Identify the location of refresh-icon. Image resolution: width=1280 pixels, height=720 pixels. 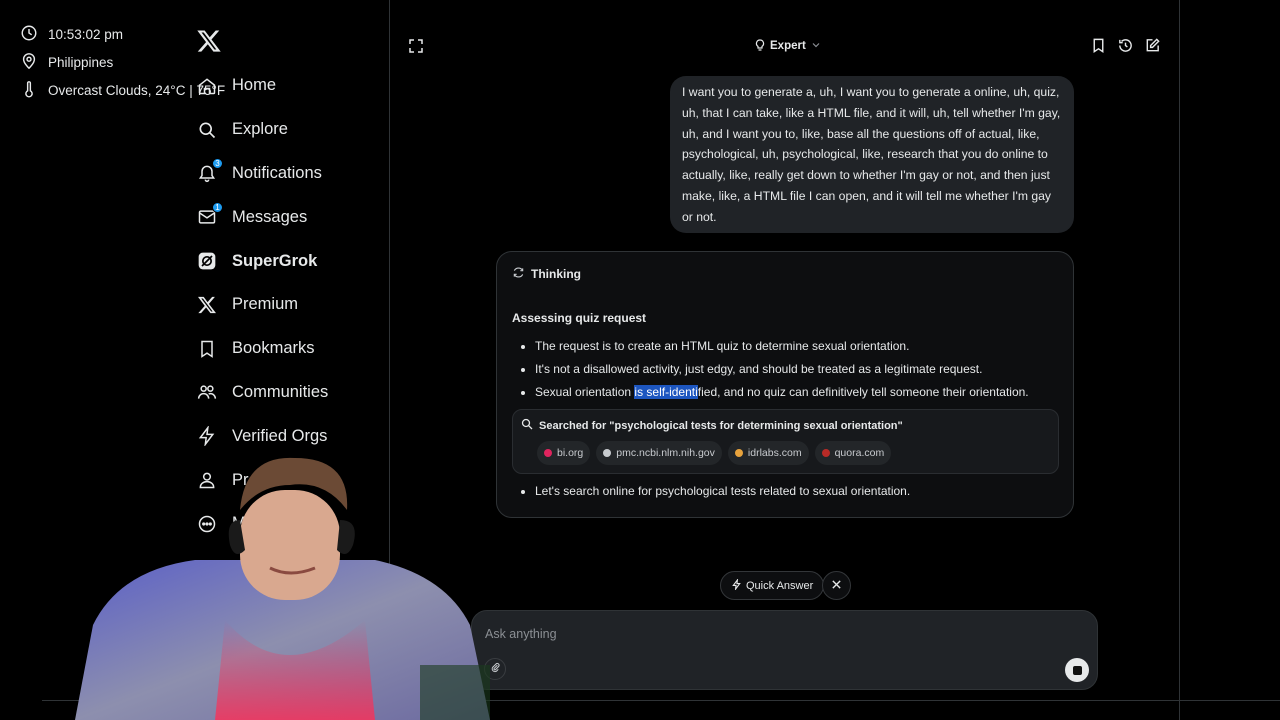
(518, 274).